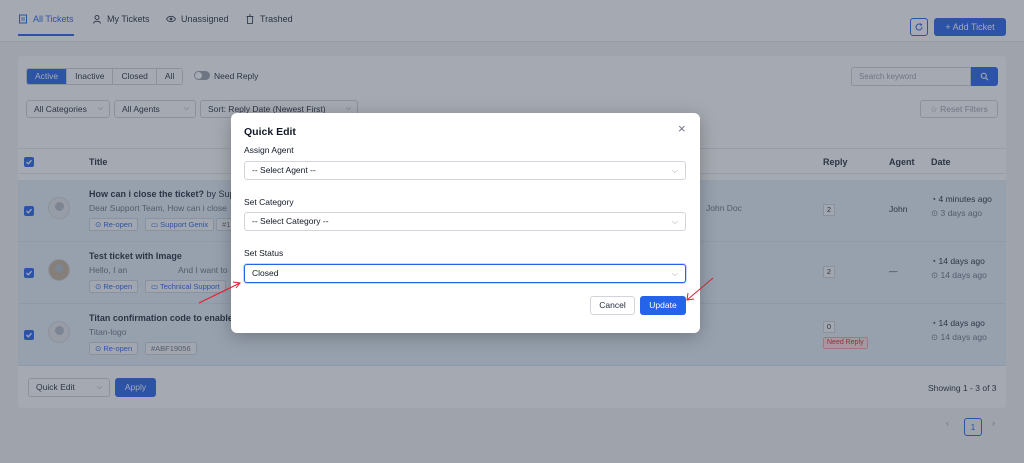 The image size is (1024, 463). What do you see at coordinates (465, 170) in the screenshot?
I see `assign-agent-select: -- Select Agent -- ⌵` at bounding box center [465, 170].